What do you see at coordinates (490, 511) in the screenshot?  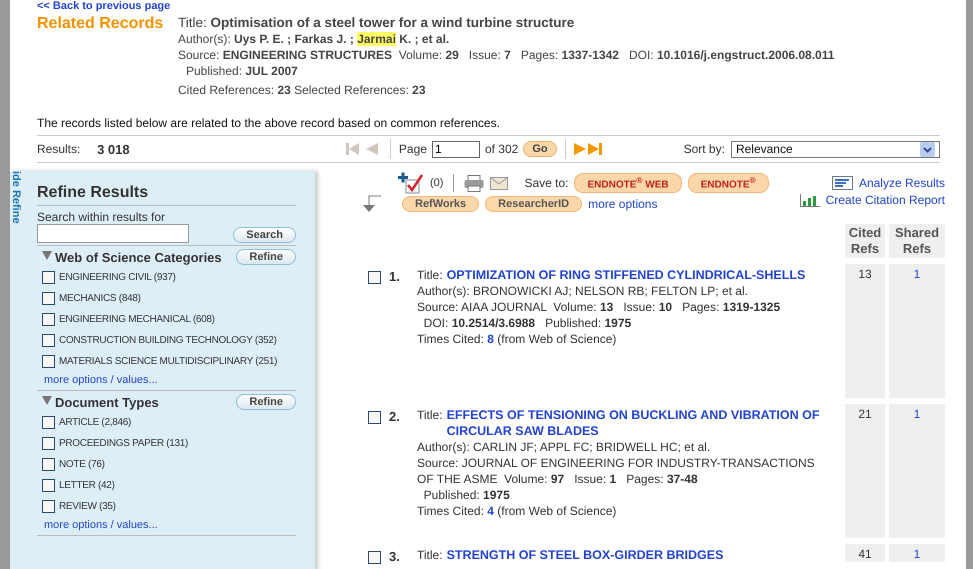 I see `times-cited-link: 4` at bounding box center [490, 511].